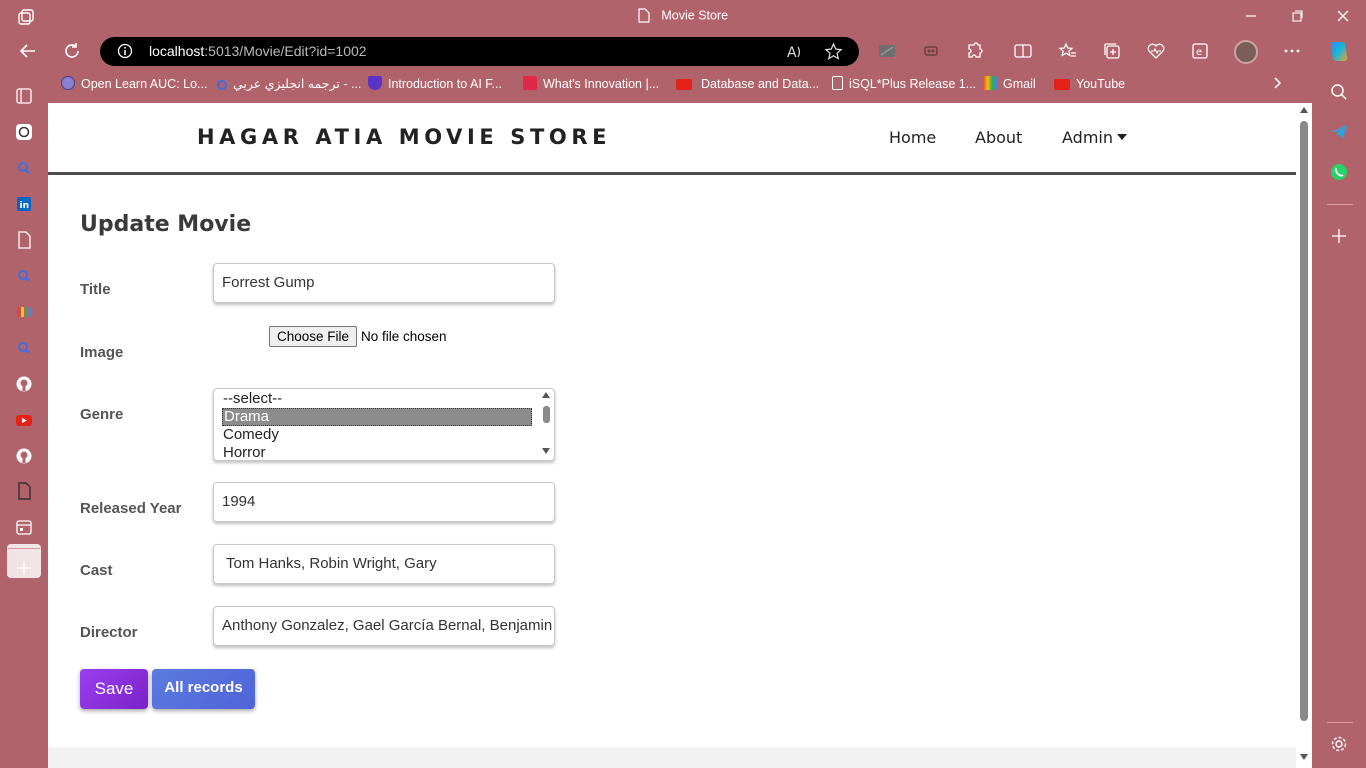  Describe the element at coordinates (24, 132) in the screenshot. I see `chatgpt-icon` at that location.